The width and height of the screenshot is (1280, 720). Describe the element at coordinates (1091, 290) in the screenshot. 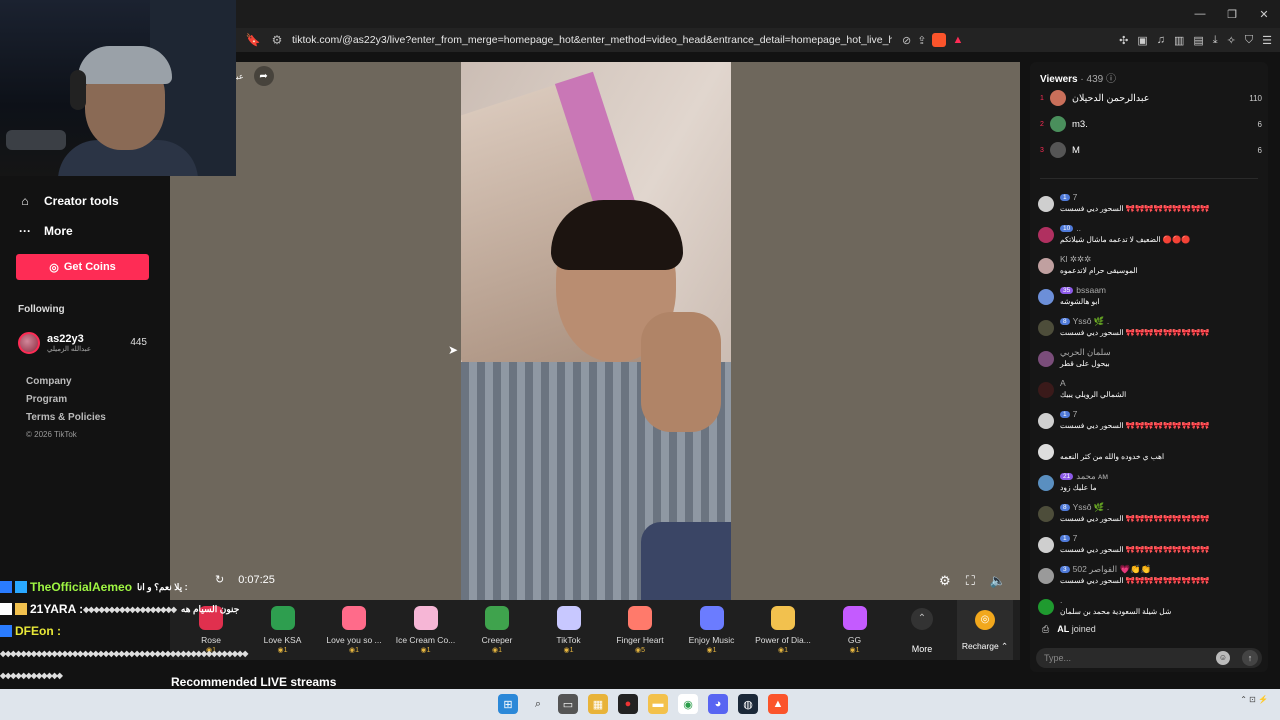

I see `chat-username: bssaam` at that location.